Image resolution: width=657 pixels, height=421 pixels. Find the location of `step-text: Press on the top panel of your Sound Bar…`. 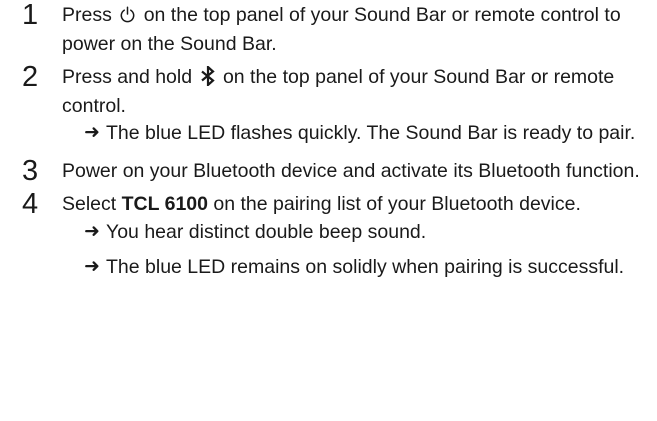

step-text: Press on the top panel of your Sound Bar… is located at coordinates (359, 29).